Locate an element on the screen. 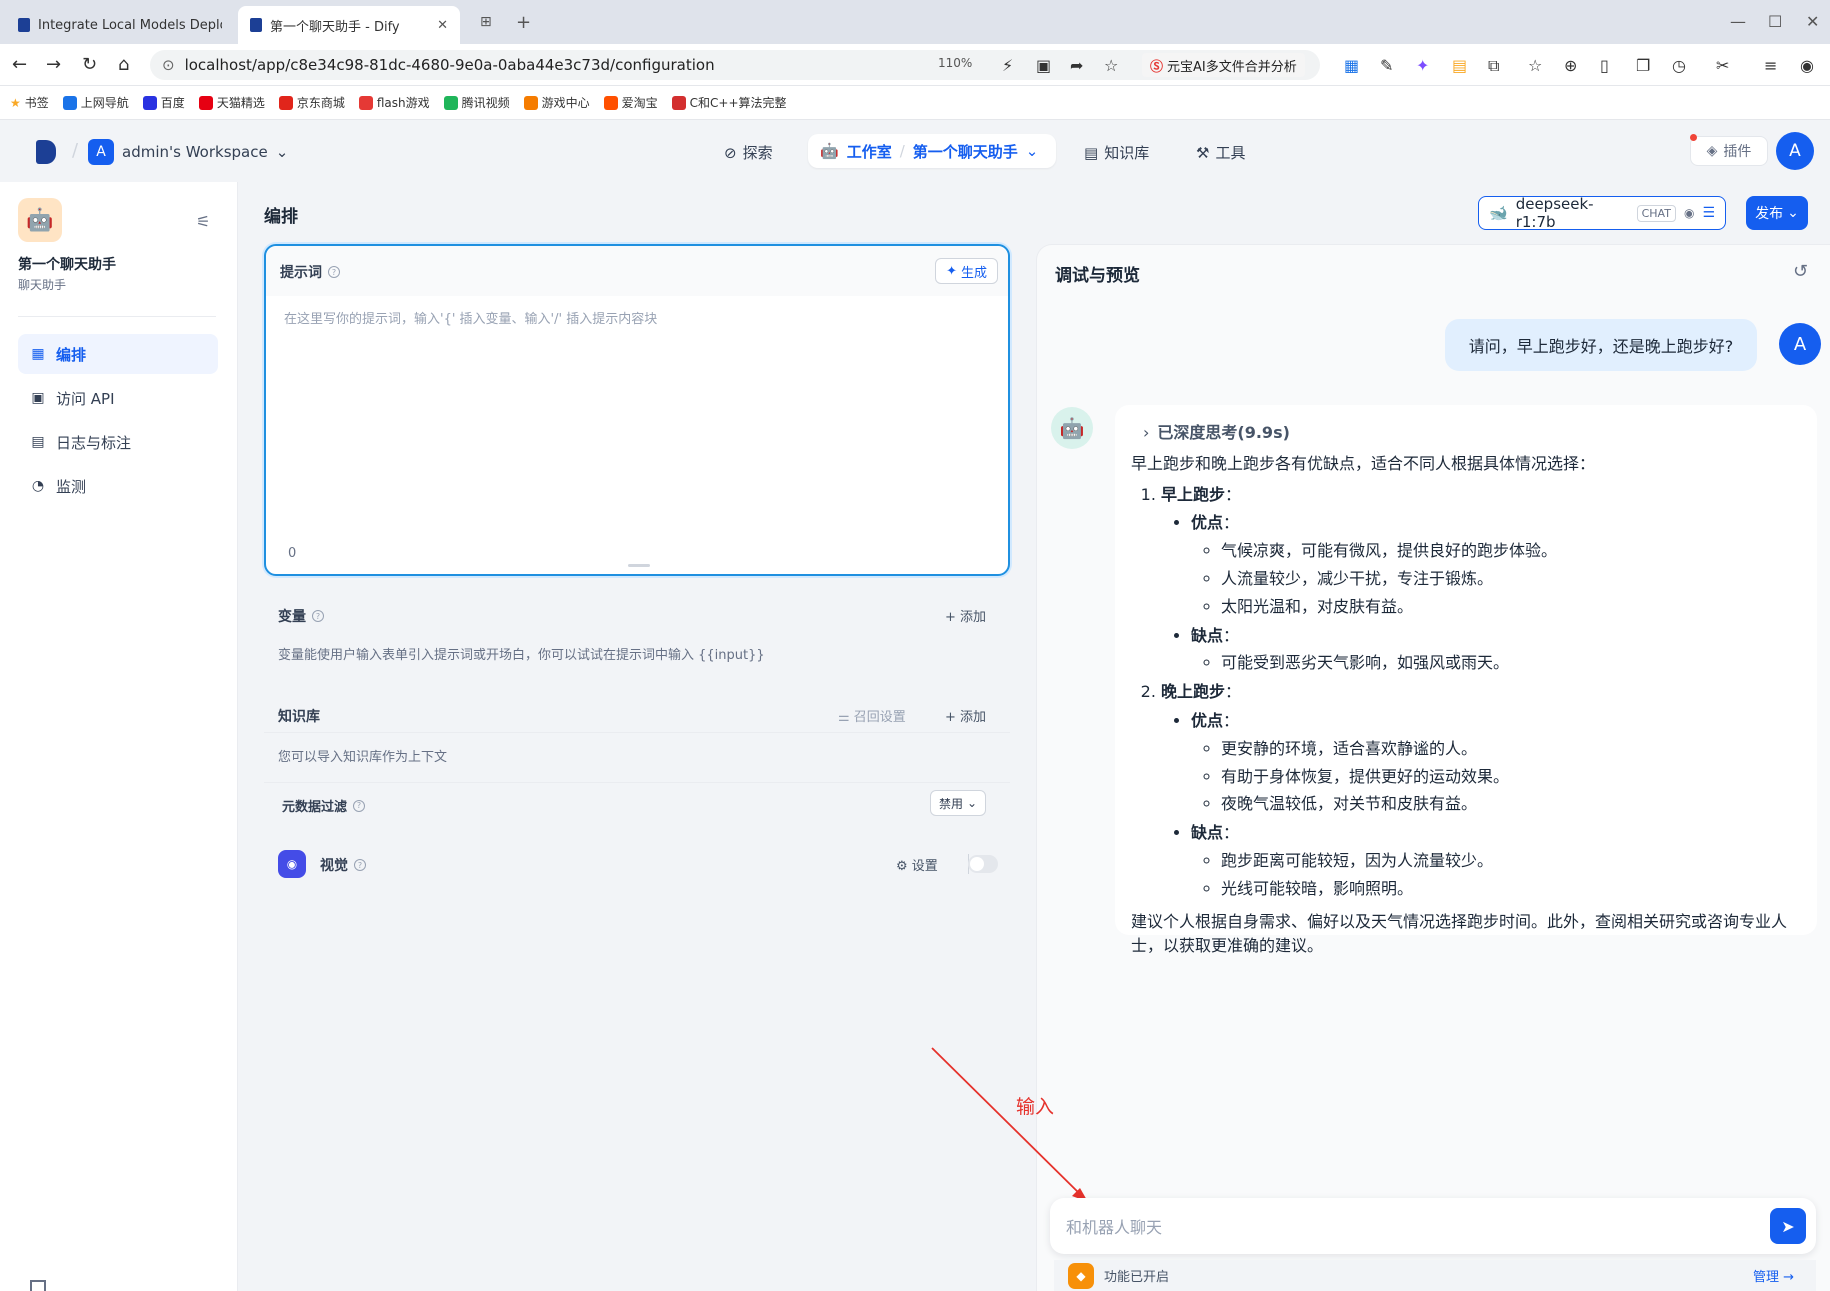 The image size is (1830, 1291). thinking-toggle: › 已深度思考(9.9s) is located at coordinates (1472, 433).